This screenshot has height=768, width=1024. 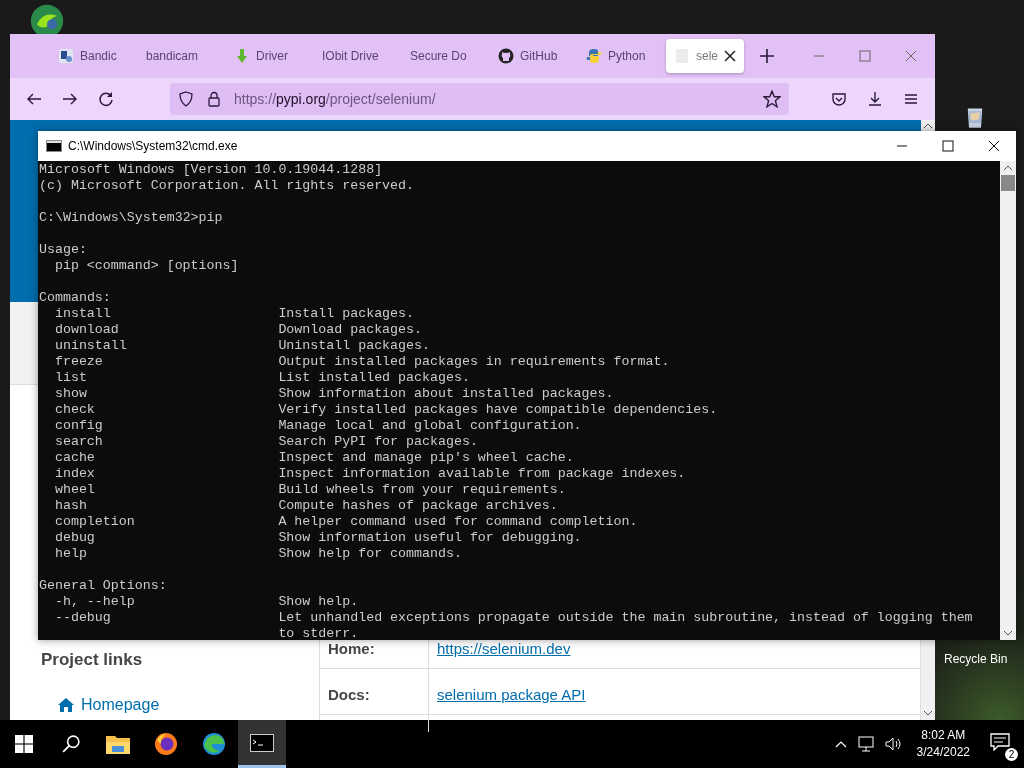 What do you see at coordinates (976, 659) in the screenshot?
I see `desktop-icon-label: Recycle Bin` at bounding box center [976, 659].